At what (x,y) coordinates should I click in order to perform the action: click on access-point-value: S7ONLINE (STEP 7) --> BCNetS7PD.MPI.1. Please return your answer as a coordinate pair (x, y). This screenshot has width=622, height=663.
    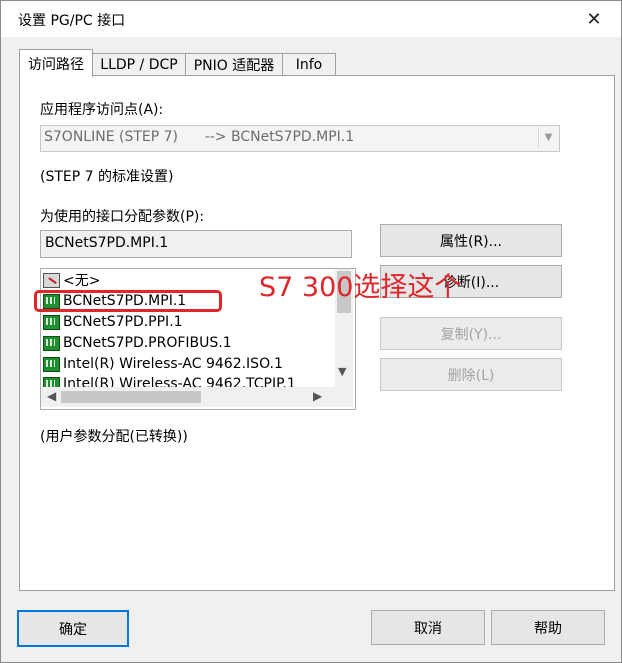
    Looking at the image, I should click on (199, 137).